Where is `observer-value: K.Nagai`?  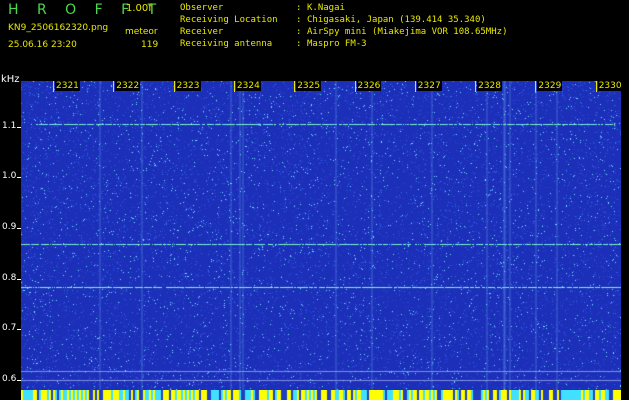
observer-value: K.Nagai is located at coordinates (326, 8).